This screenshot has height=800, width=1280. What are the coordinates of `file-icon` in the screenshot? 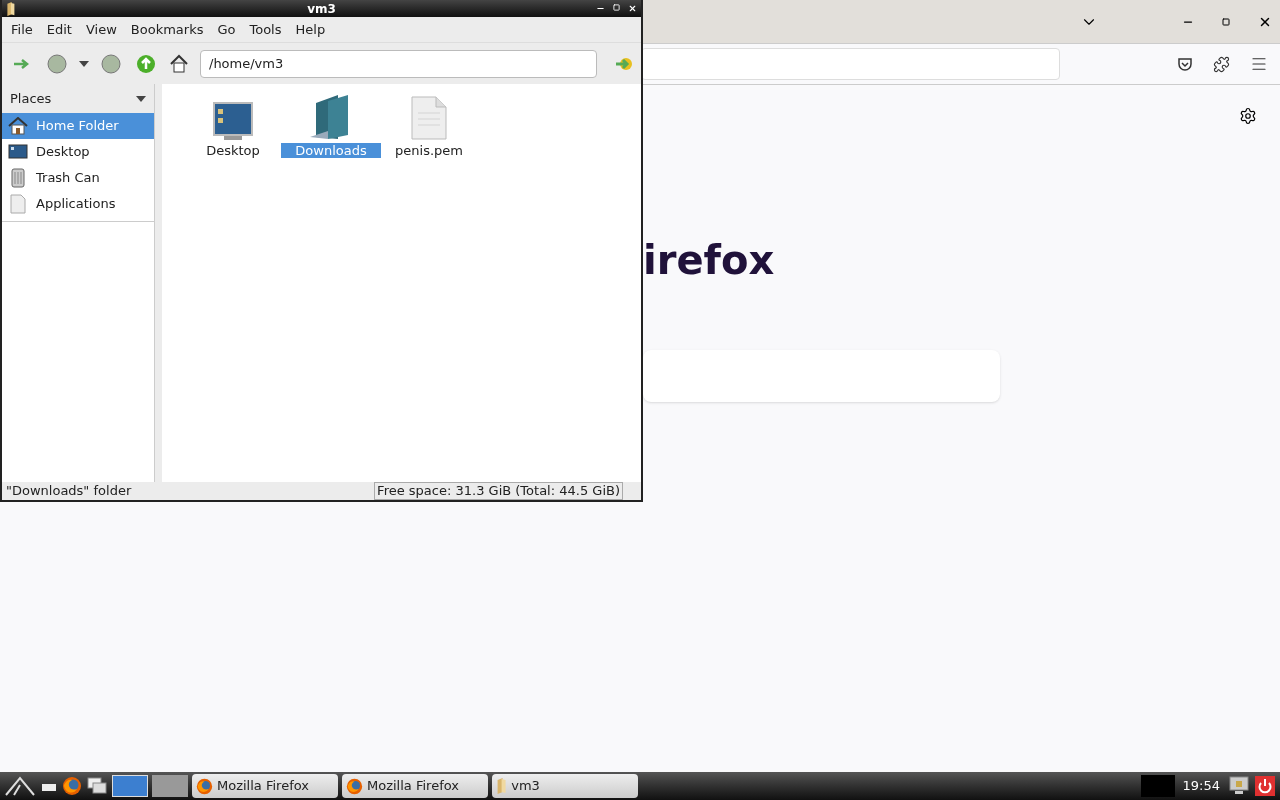 It's located at (429, 118).